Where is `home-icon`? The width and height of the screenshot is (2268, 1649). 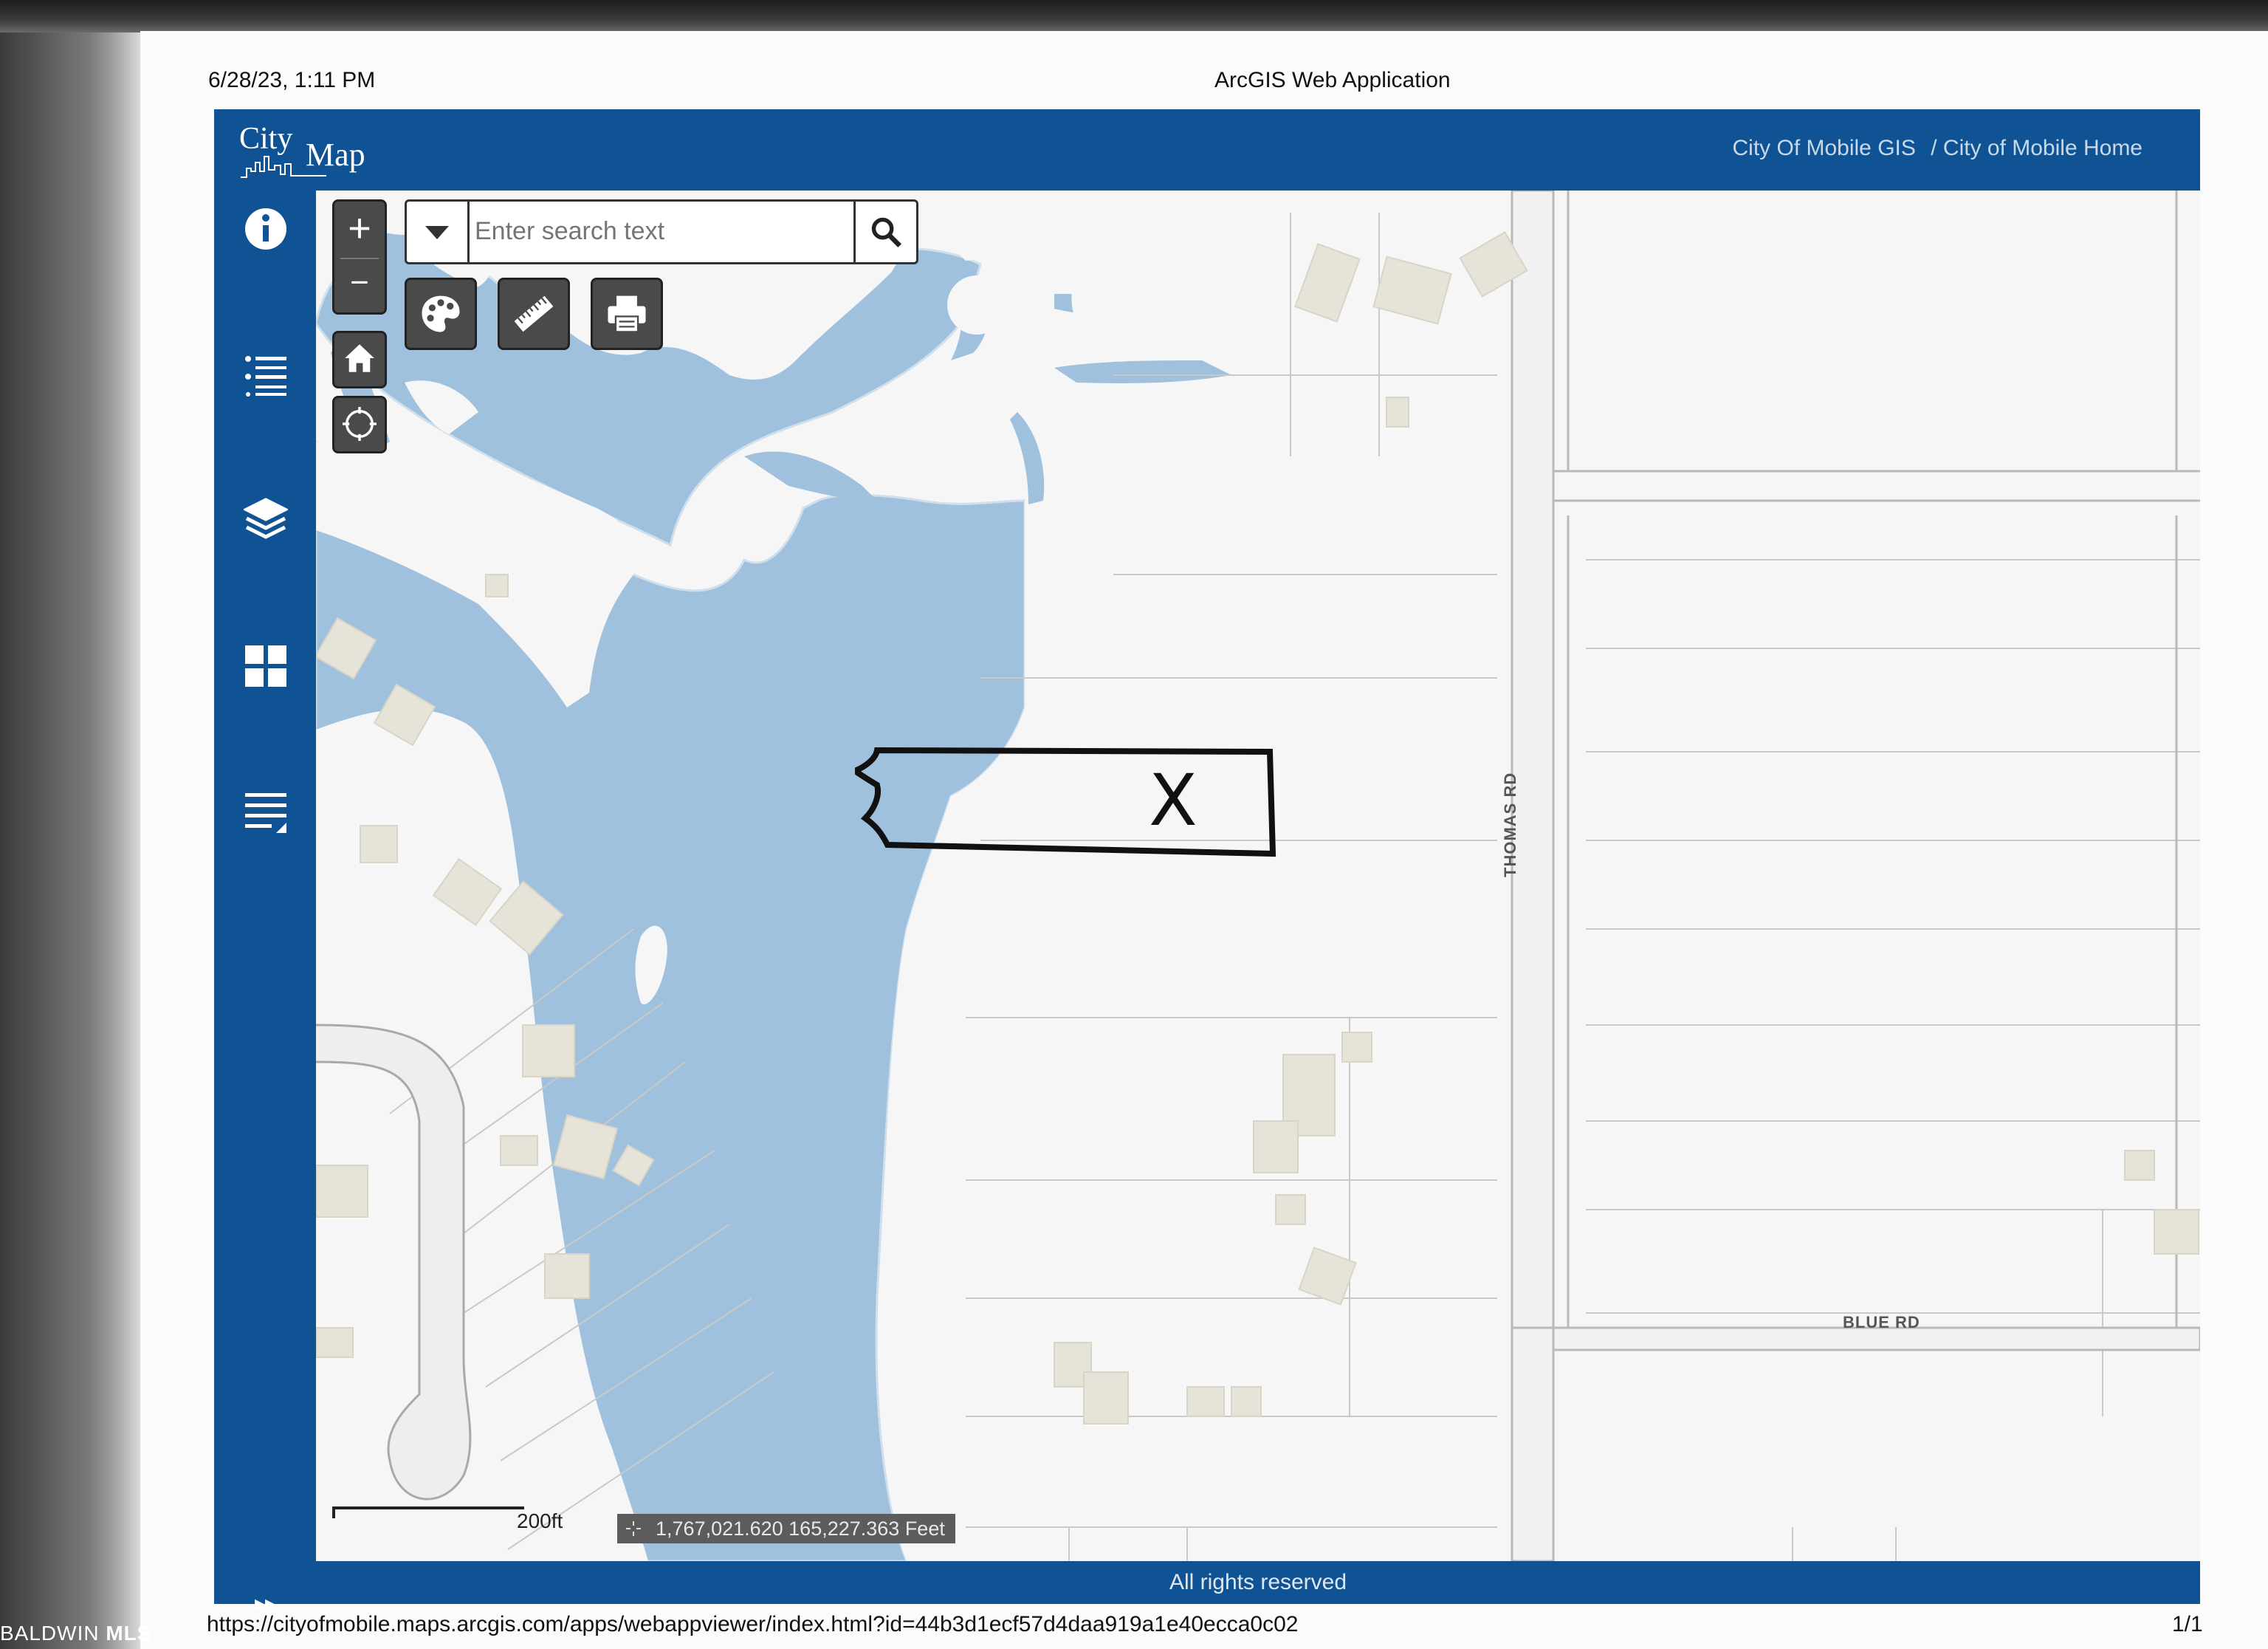 home-icon is located at coordinates (359, 358).